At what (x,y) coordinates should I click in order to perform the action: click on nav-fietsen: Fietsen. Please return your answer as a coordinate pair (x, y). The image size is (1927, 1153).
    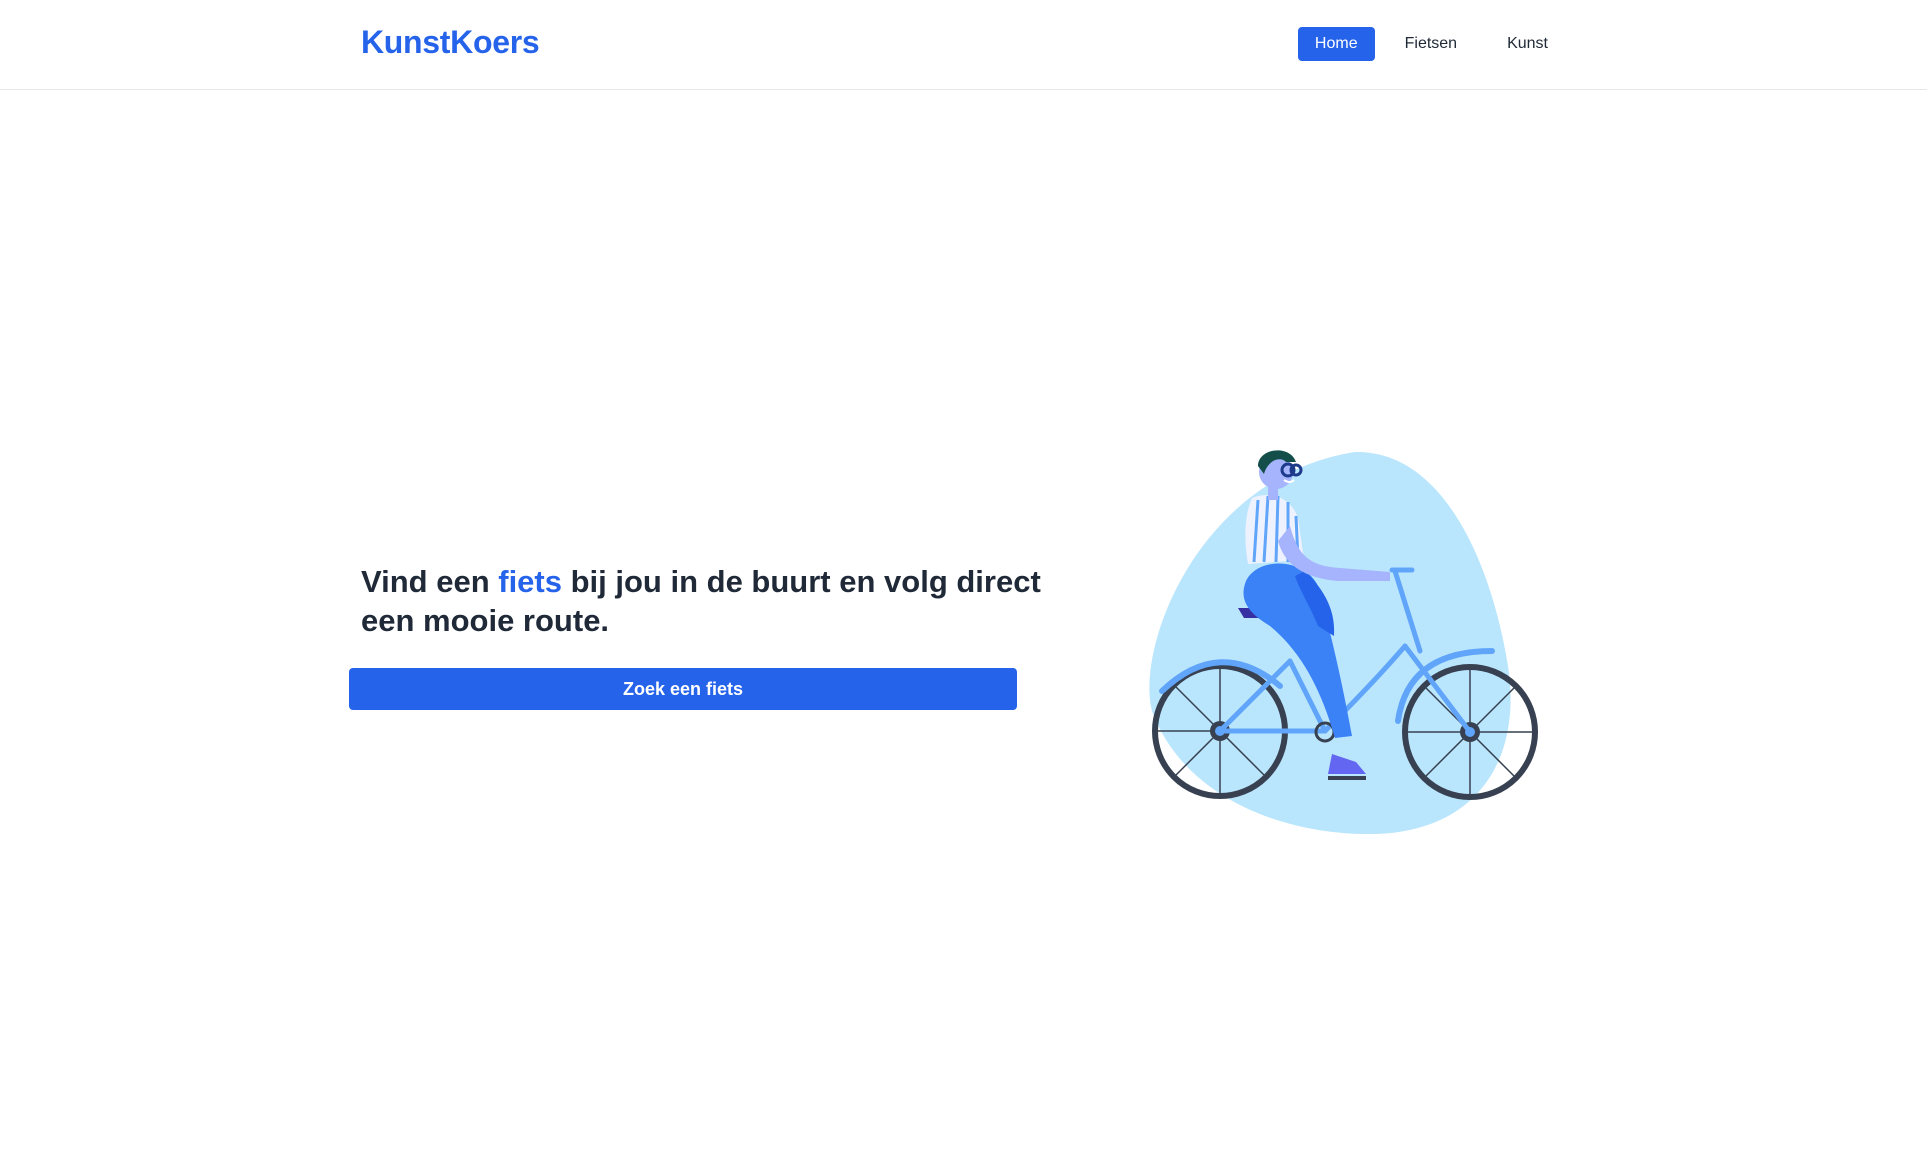
    Looking at the image, I should click on (1431, 44).